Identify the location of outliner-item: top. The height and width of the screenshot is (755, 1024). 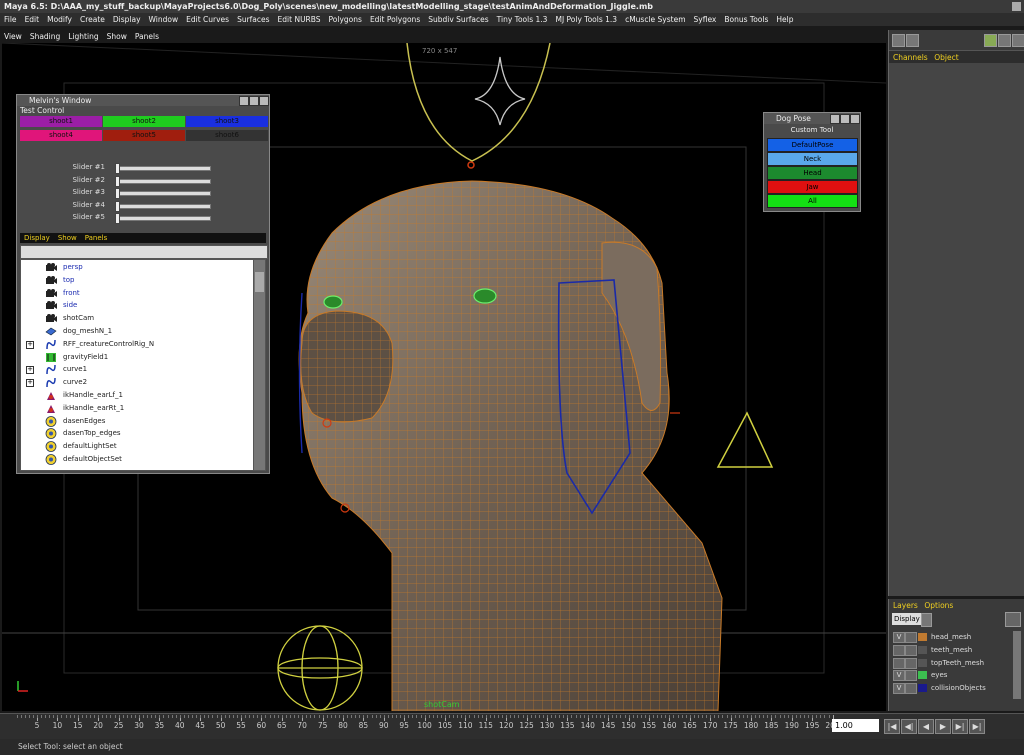
(137, 280).